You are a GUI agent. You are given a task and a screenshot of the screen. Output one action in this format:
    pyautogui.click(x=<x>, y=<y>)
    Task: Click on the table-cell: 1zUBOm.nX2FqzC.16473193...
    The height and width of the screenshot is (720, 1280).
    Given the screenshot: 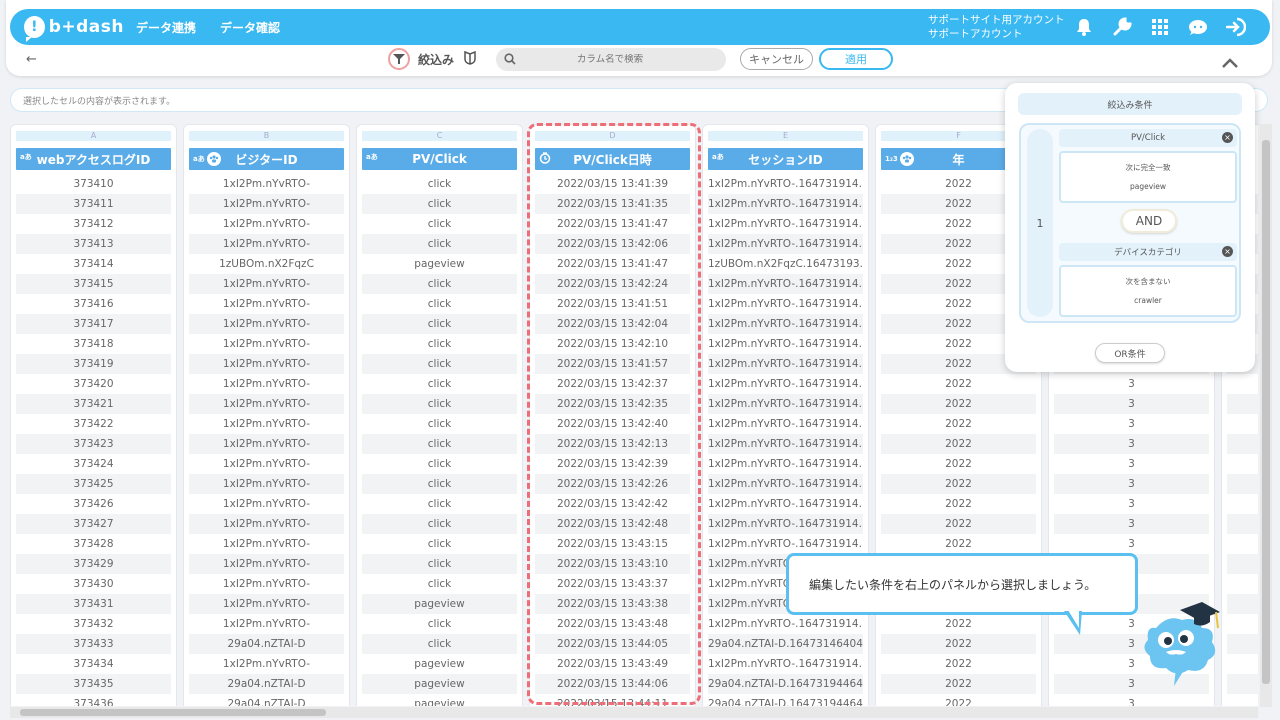 What is the action you would take?
    pyautogui.click(x=785, y=264)
    